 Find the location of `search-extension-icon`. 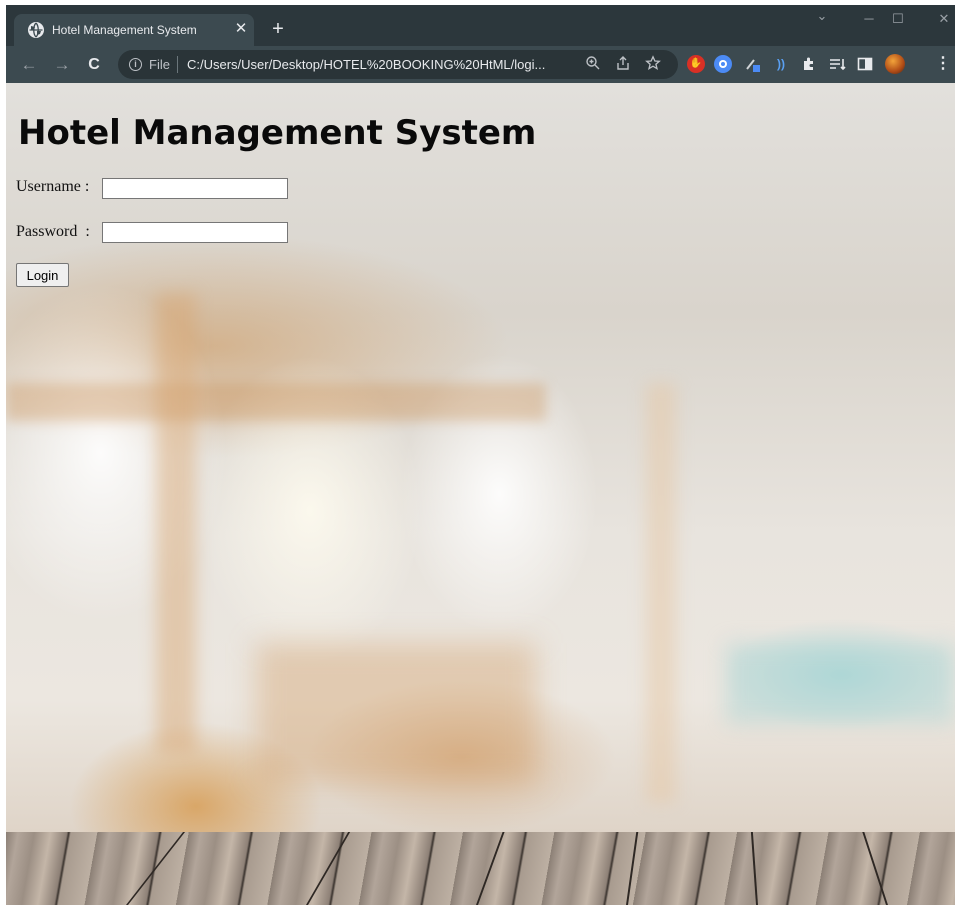

search-extension-icon is located at coordinates (723, 64).